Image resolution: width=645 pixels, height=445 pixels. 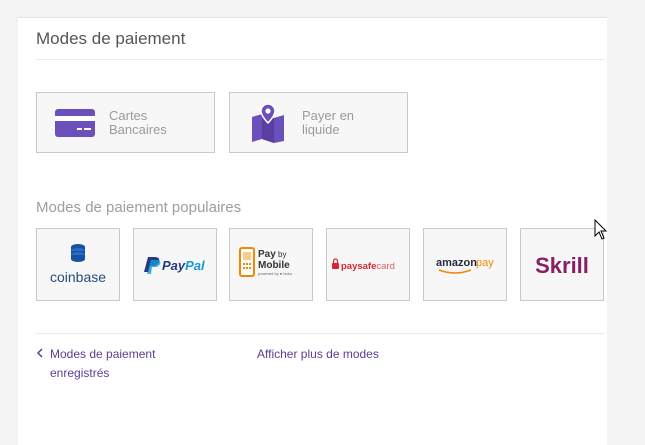 I want to click on coinbase-wordmark: coinbase, so click(x=78, y=277).